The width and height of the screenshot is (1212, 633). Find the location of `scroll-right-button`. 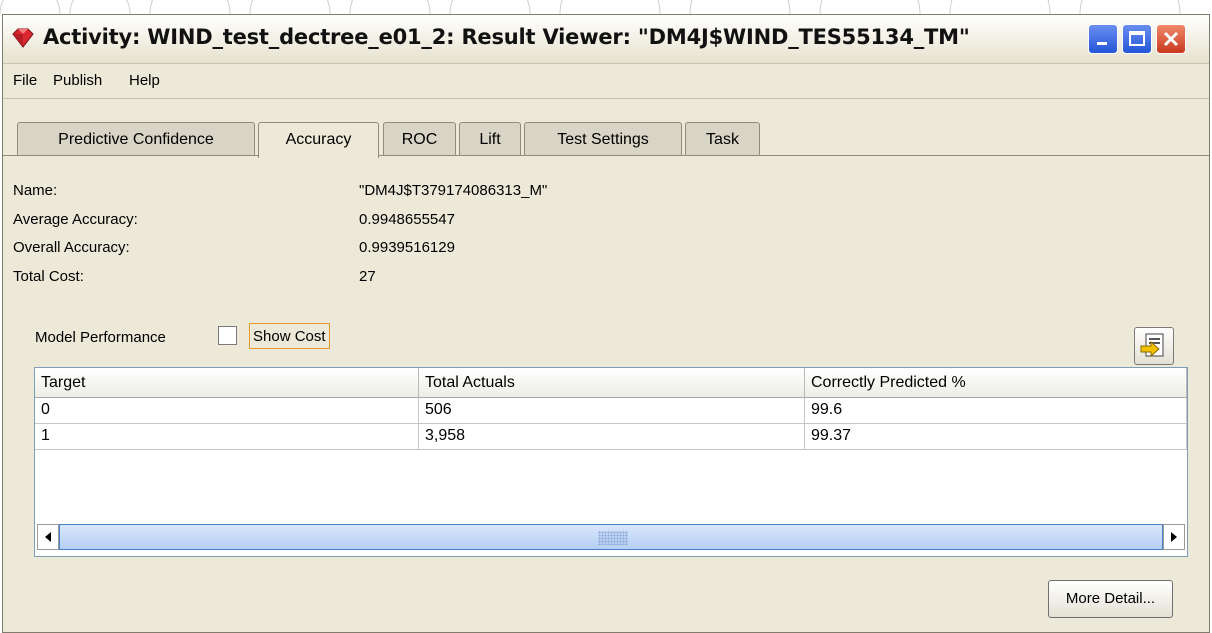

scroll-right-button is located at coordinates (1174, 537).